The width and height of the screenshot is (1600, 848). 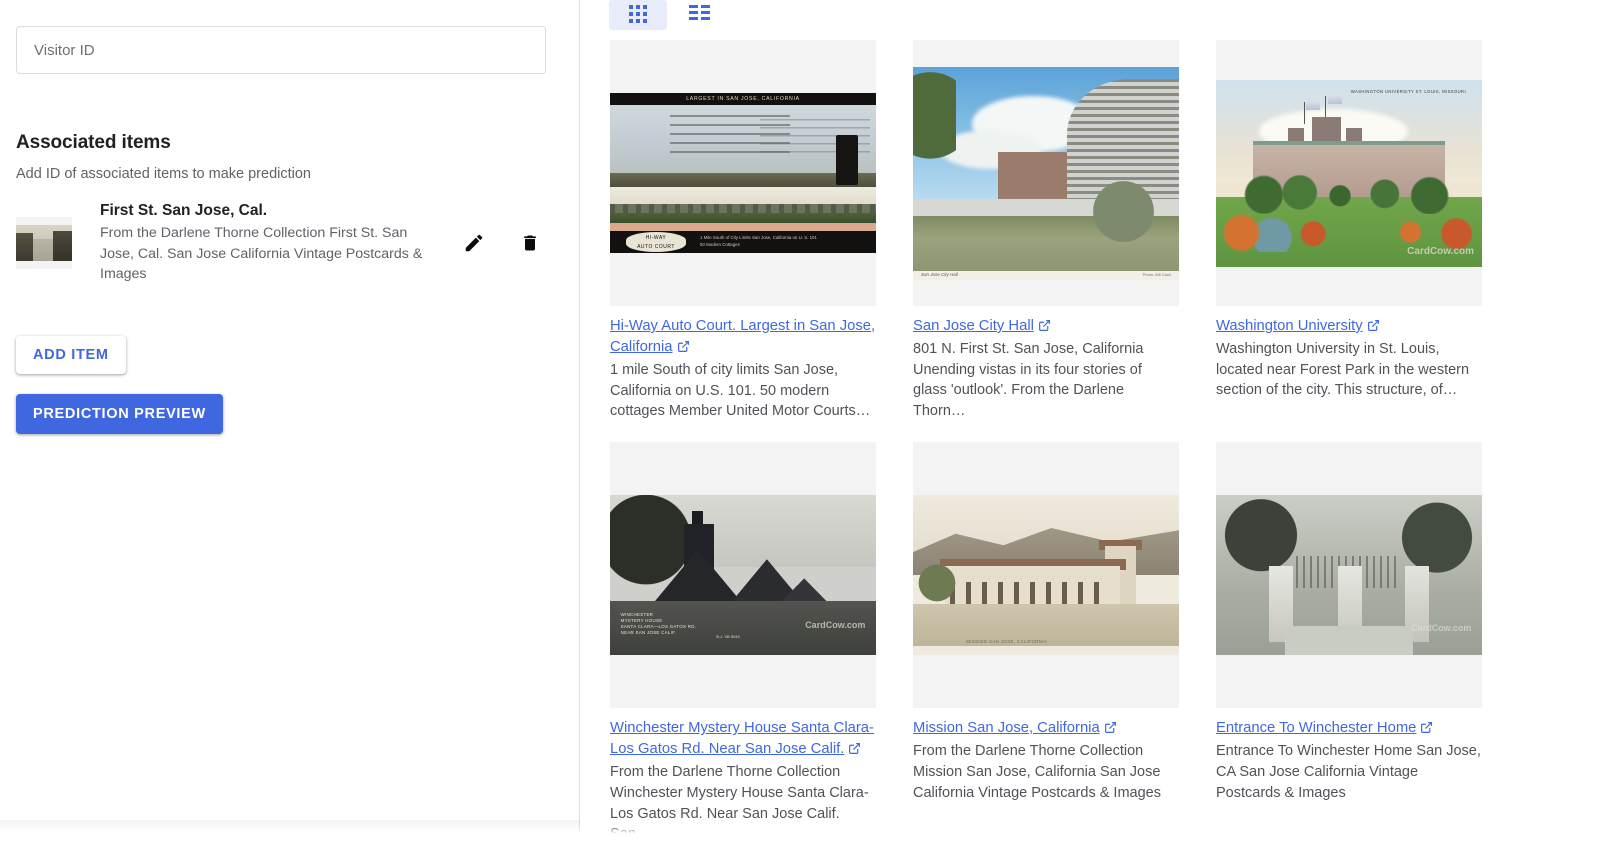 I want to click on mission-san-jose-postcard: MISSION SAN JOSE, CALIFORNIA, so click(x=1046, y=575).